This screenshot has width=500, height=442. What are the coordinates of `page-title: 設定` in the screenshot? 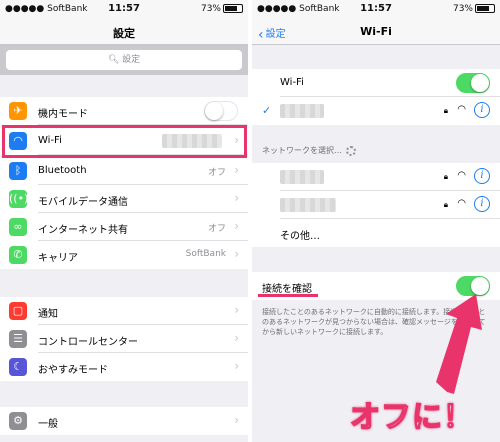 It's located at (124, 33).